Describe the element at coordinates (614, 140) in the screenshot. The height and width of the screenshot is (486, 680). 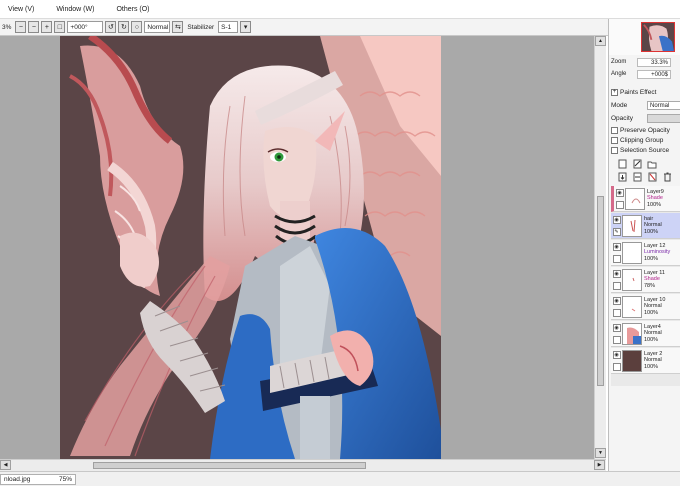
I see `clipping-group-checkbox` at that location.